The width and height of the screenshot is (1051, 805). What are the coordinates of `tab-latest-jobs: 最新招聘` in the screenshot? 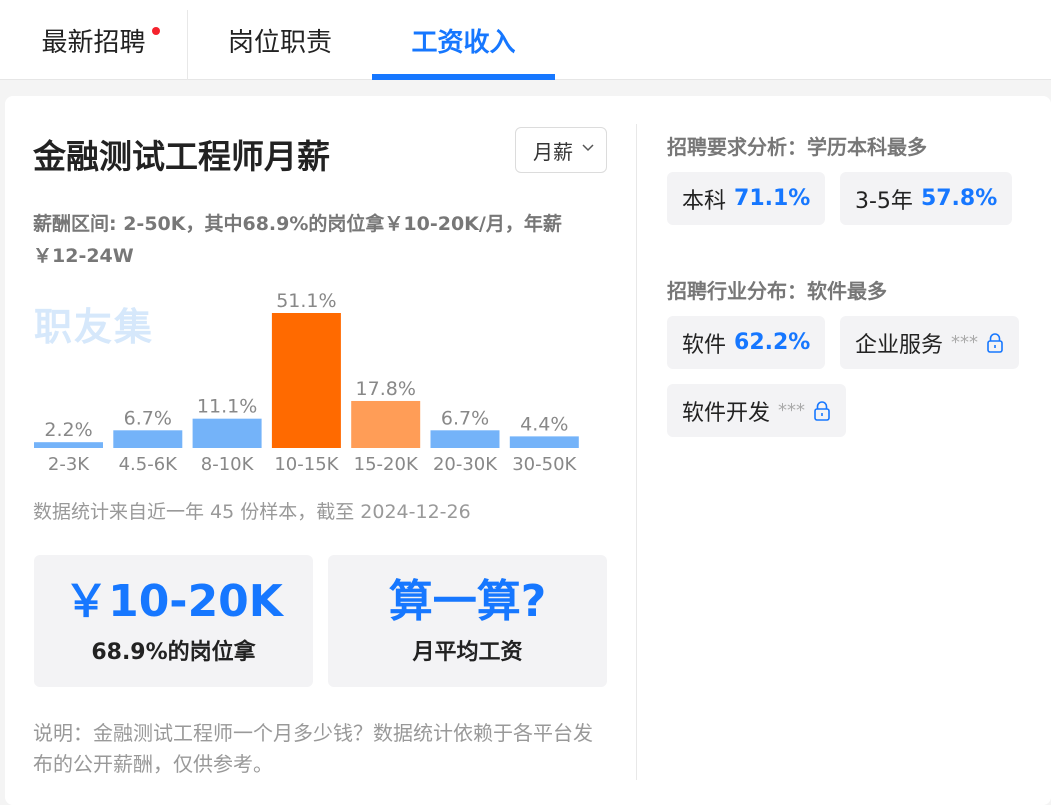 It's located at (93, 40).